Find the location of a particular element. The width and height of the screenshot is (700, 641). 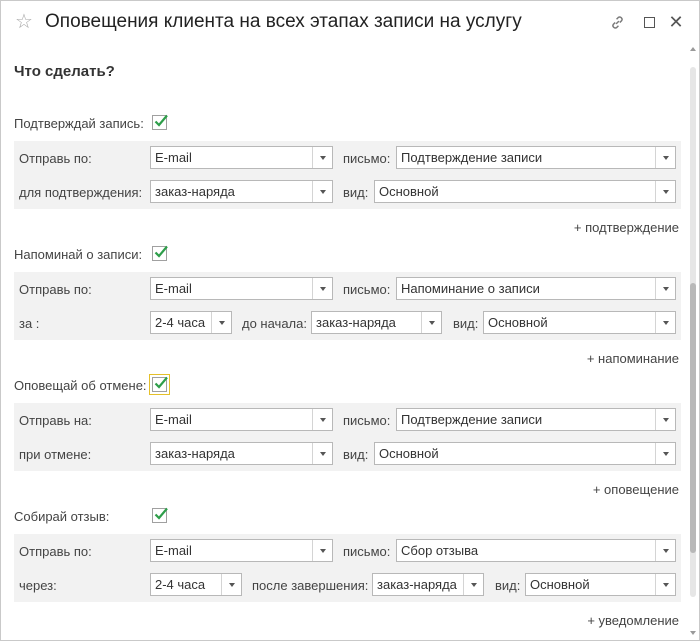

cancel-doc-select: заказ-наряда is located at coordinates (241, 453).